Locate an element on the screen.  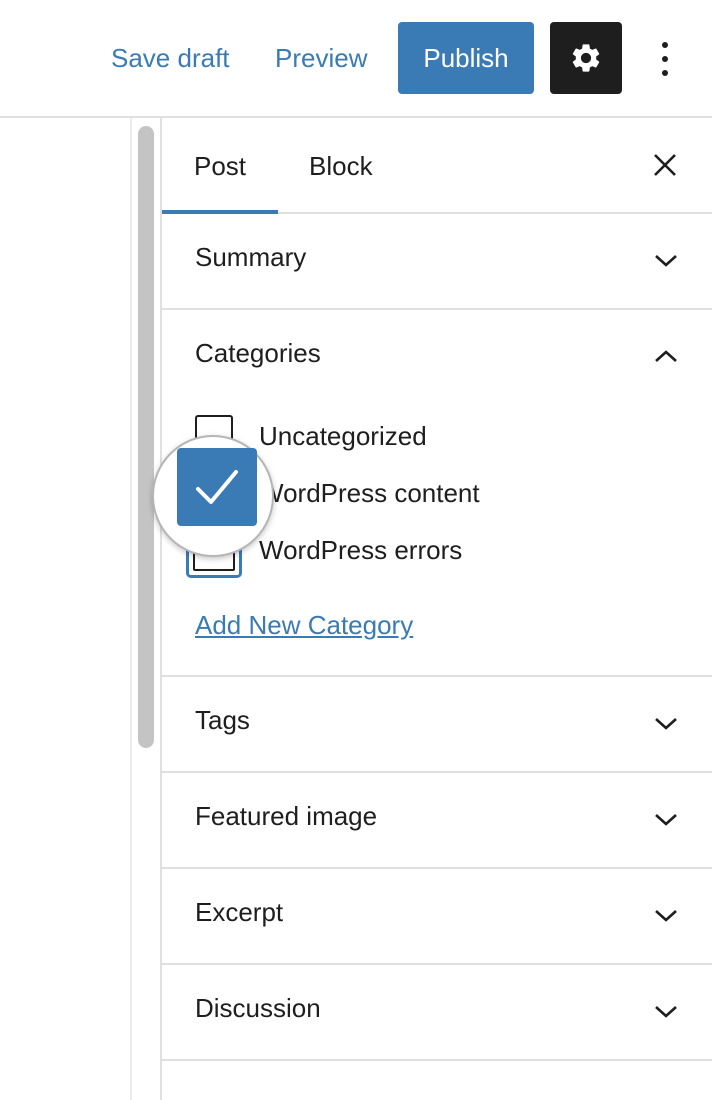
gear-icon is located at coordinates (586, 58).